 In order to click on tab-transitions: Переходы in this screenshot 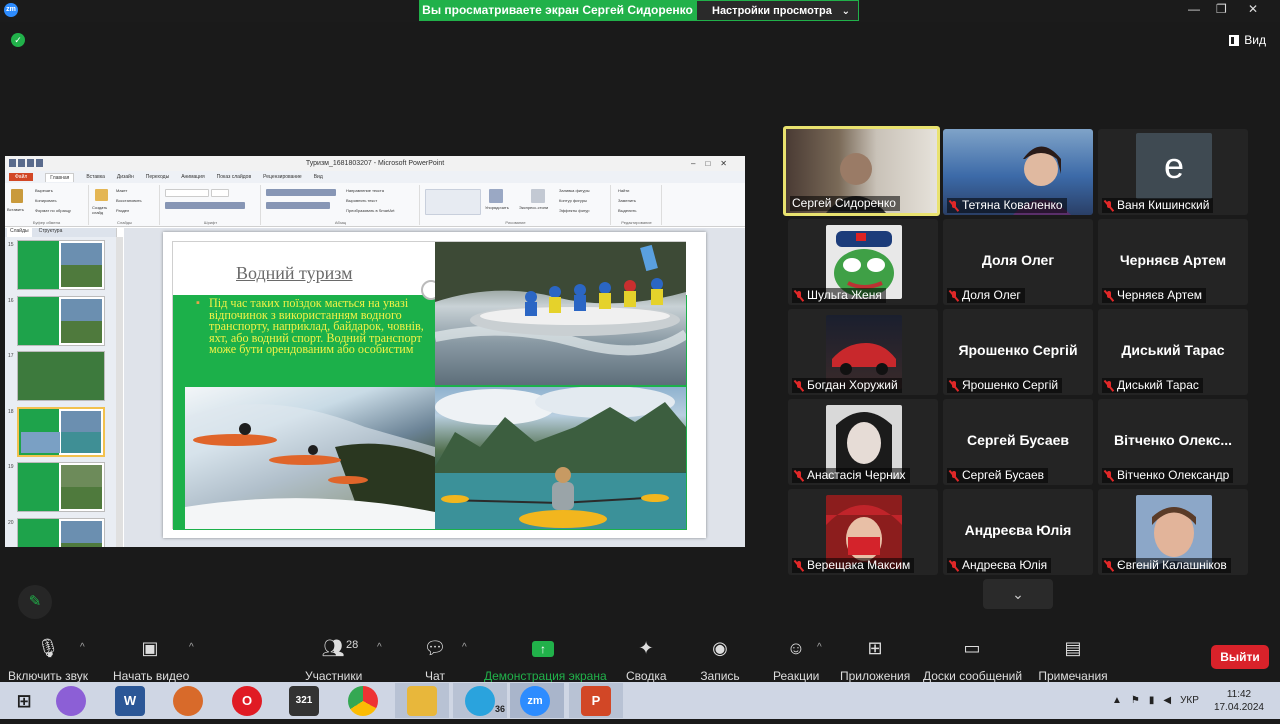, I will do `click(157, 177)`.